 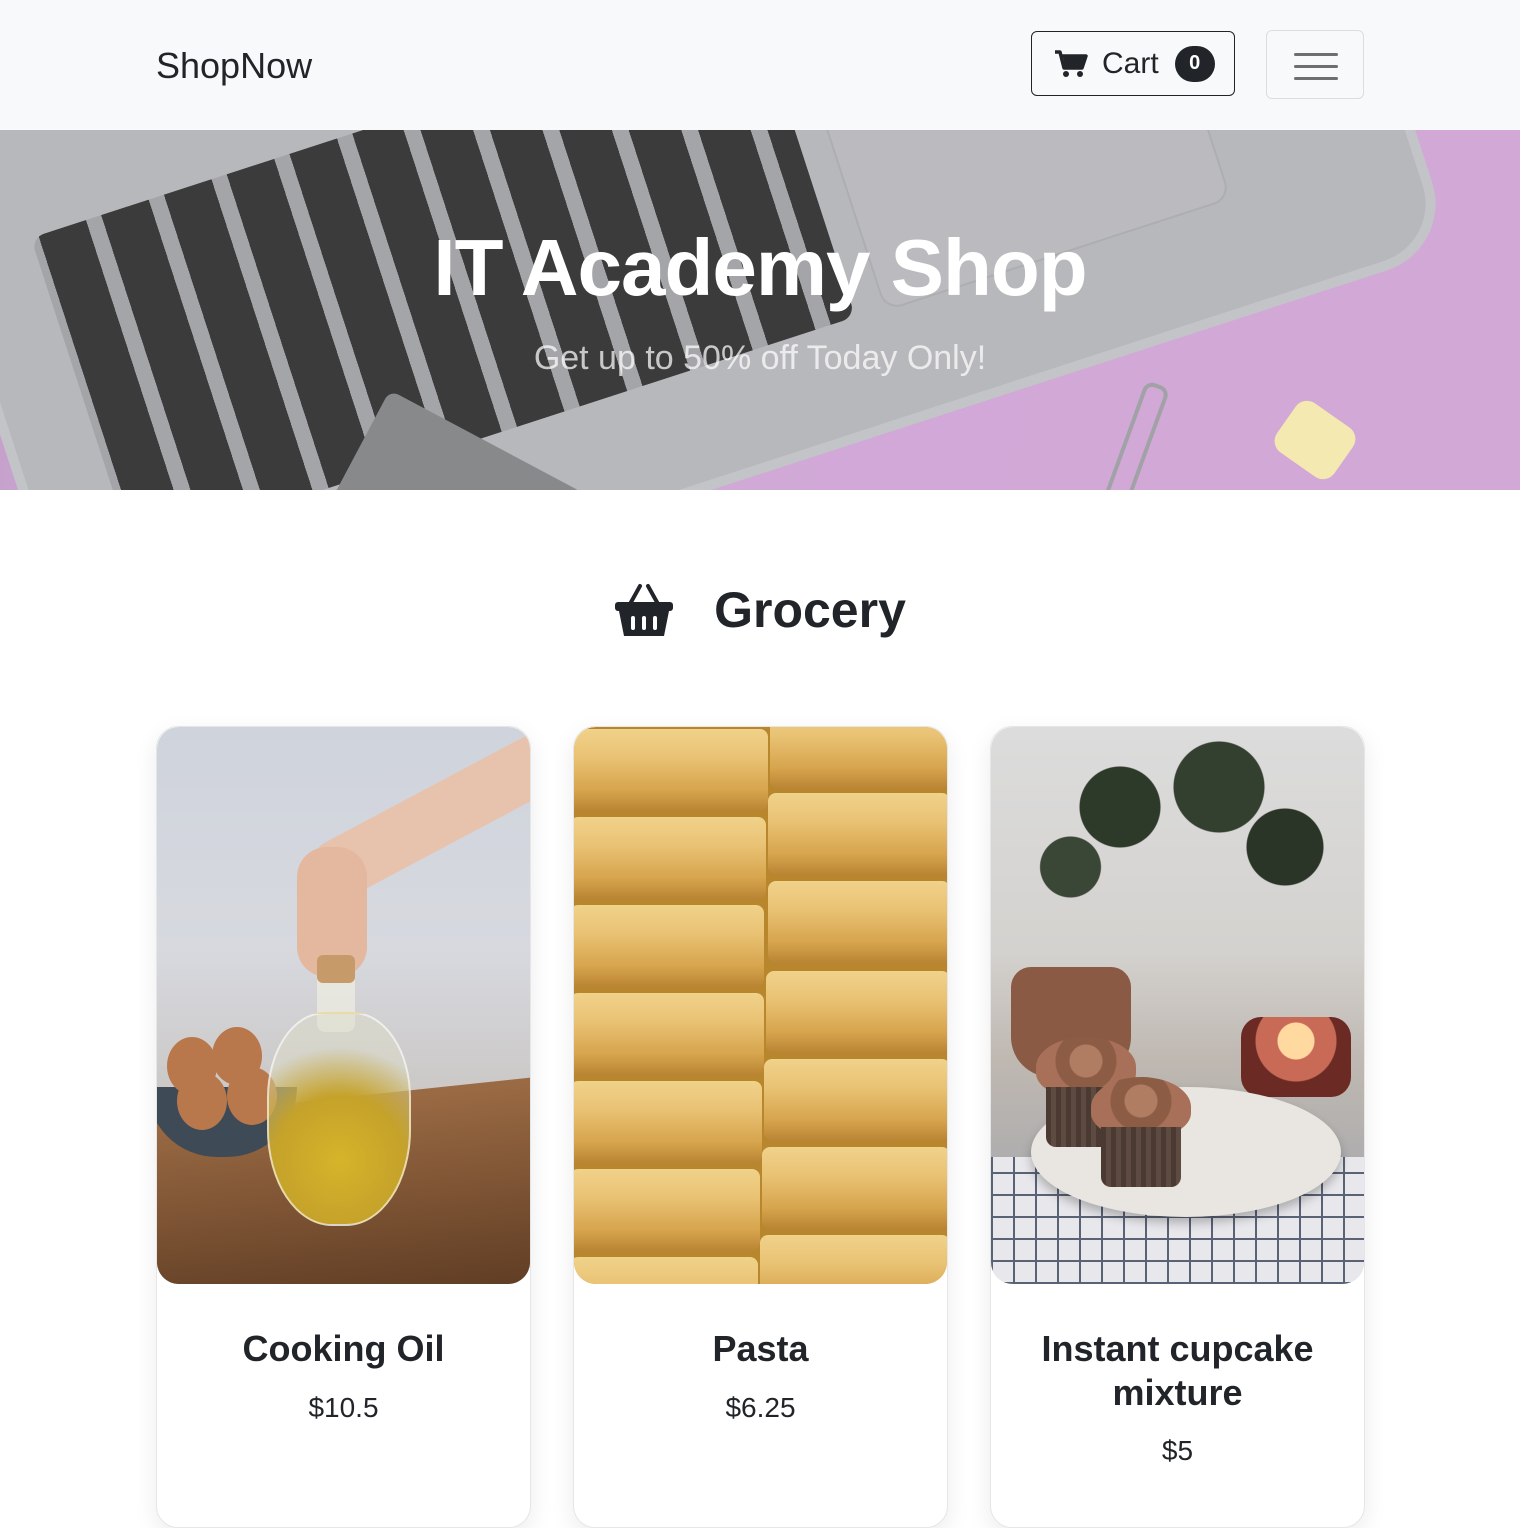 I want to click on cart-icon, so click(x=1071, y=64).